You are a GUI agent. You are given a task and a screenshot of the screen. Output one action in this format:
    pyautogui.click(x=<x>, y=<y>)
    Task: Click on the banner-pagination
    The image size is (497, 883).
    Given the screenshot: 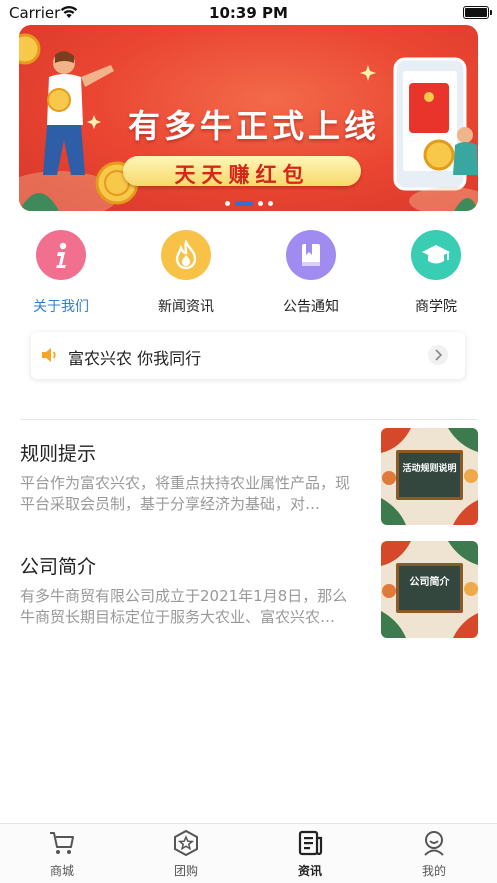 What is the action you would take?
    pyautogui.click(x=248, y=203)
    